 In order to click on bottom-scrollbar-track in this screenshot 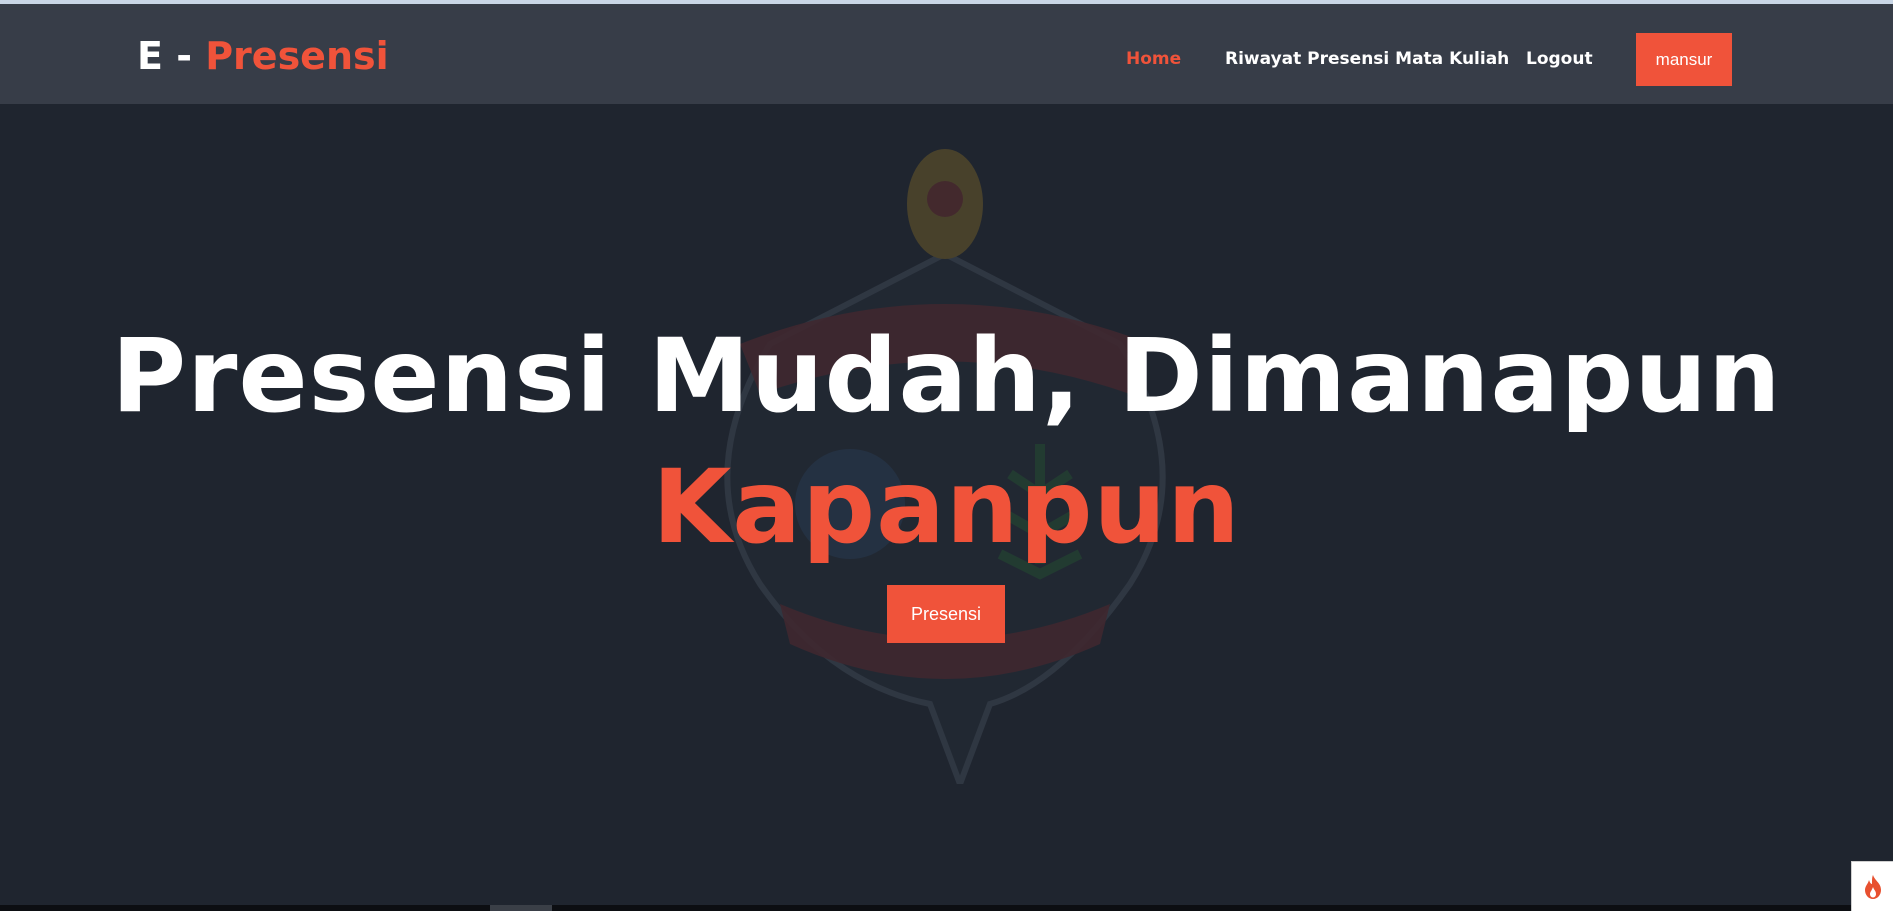, I will do `click(946, 908)`.